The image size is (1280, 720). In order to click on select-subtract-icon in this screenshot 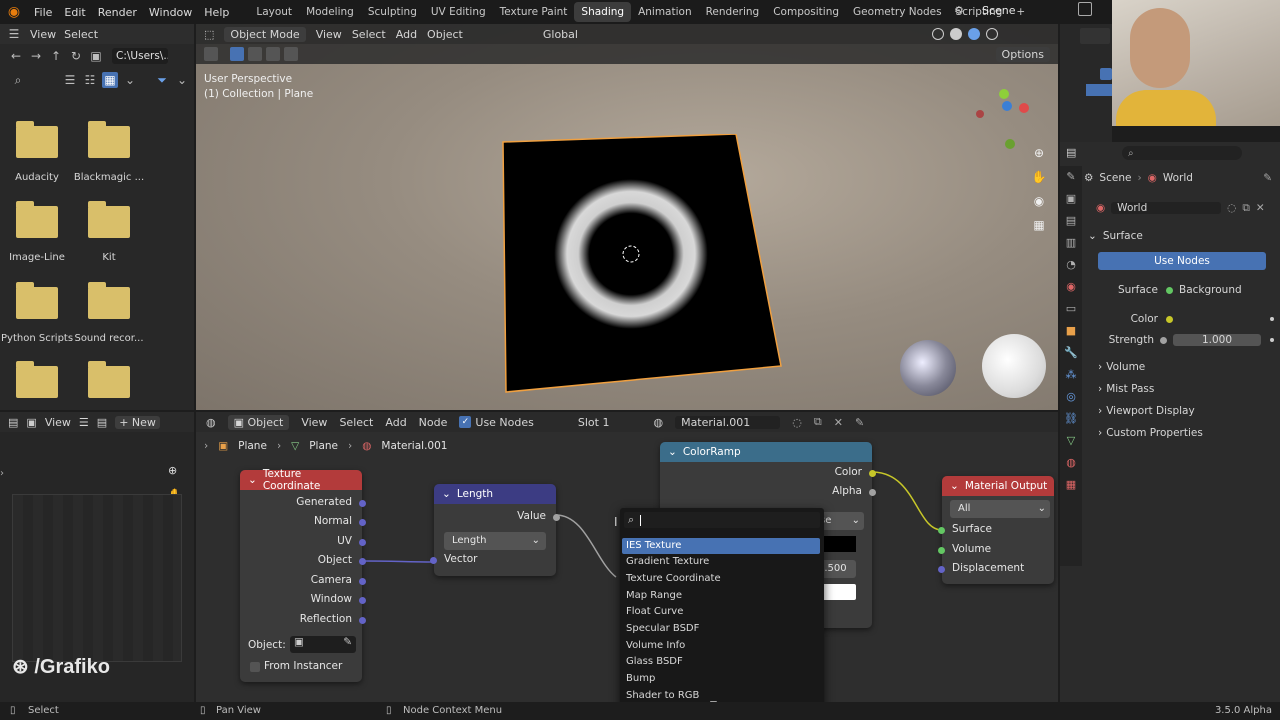, I will do `click(273, 54)`.